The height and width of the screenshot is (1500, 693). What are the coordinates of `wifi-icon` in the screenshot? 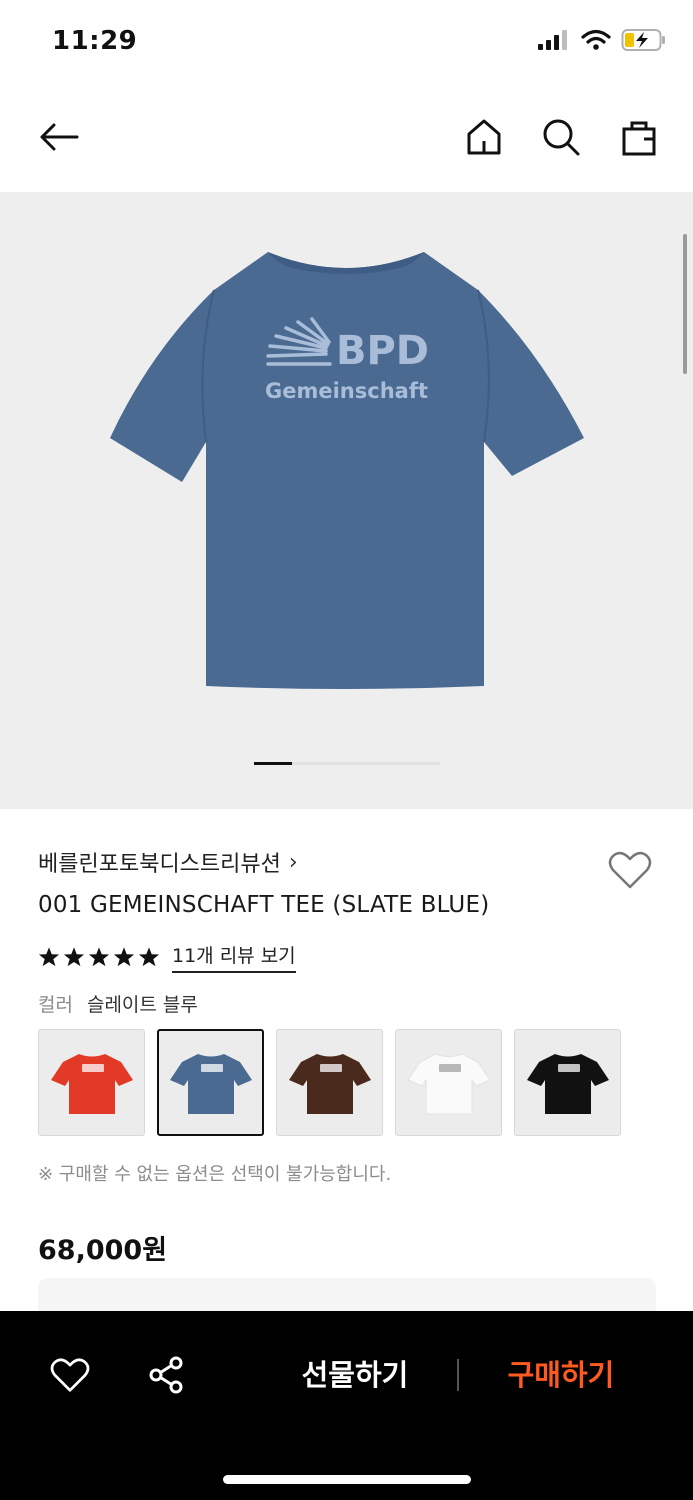 It's located at (596, 39).